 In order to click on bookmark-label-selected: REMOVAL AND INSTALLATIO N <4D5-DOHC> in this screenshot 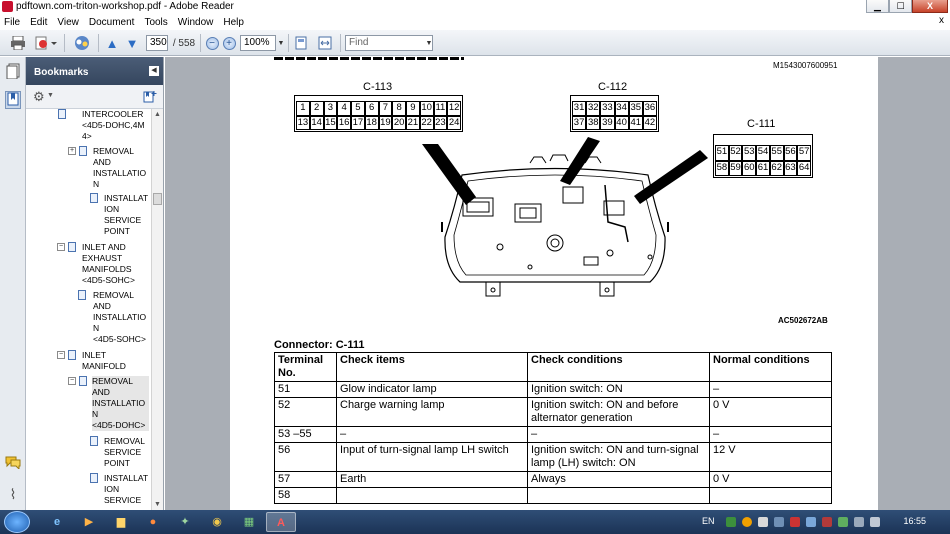, I will do `click(120, 403)`.